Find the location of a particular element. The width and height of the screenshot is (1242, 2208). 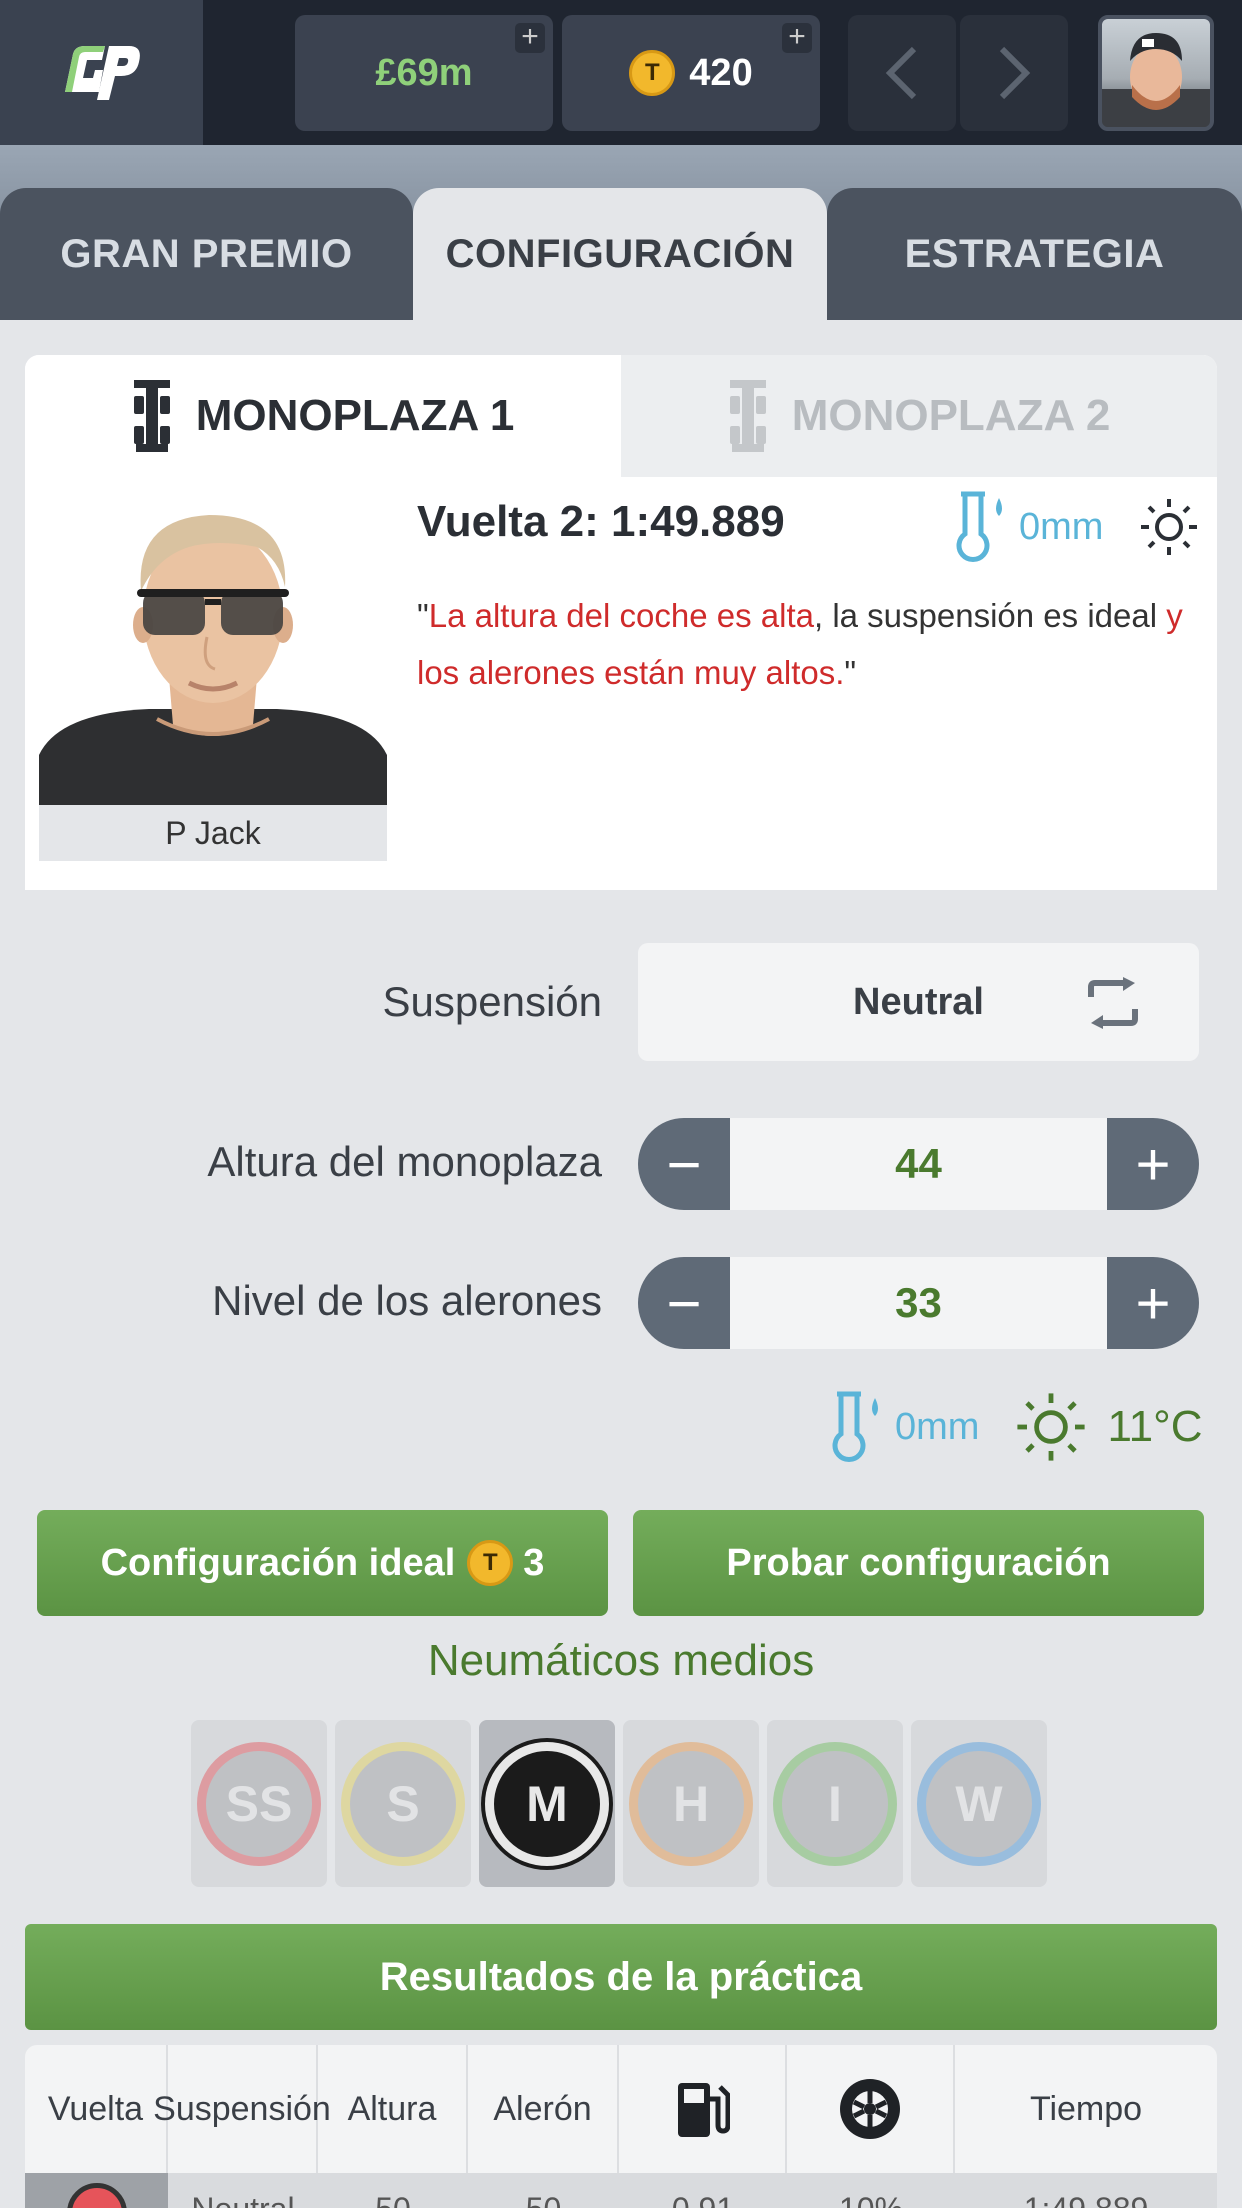

ride-height-decrease-button: − is located at coordinates (684, 1164).